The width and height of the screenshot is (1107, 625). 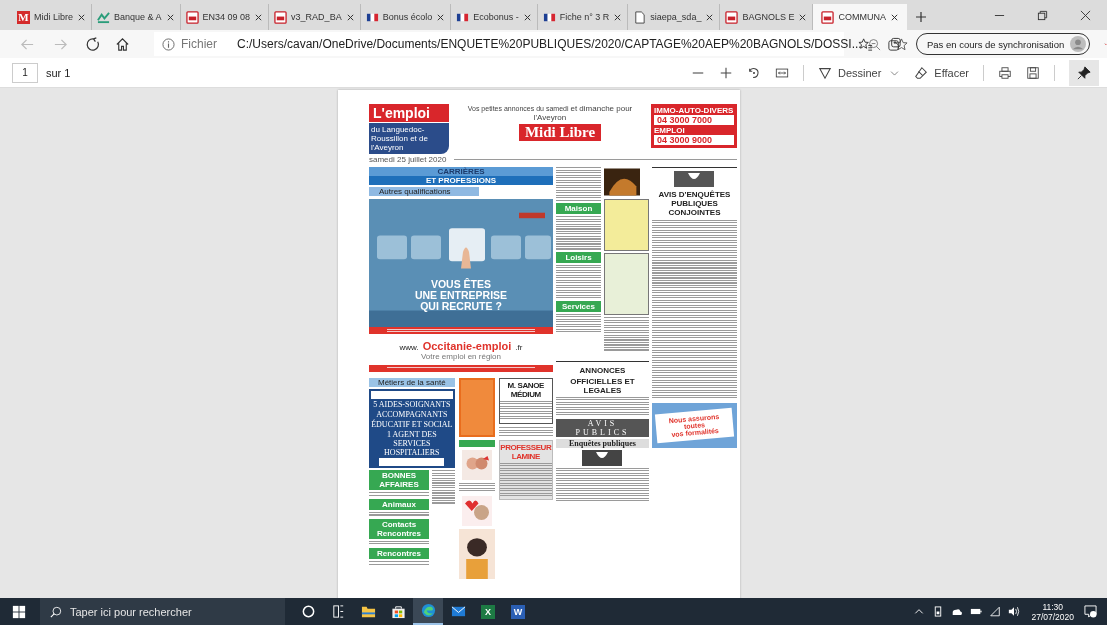 What do you see at coordinates (162, 611) in the screenshot?
I see `search-field: Taper ici pour rechercher` at bounding box center [162, 611].